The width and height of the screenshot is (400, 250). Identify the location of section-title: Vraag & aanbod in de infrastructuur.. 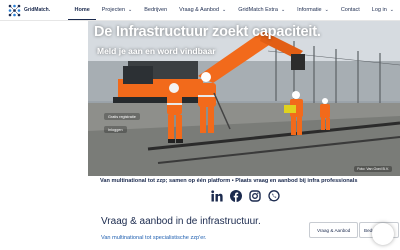
(181, 221).